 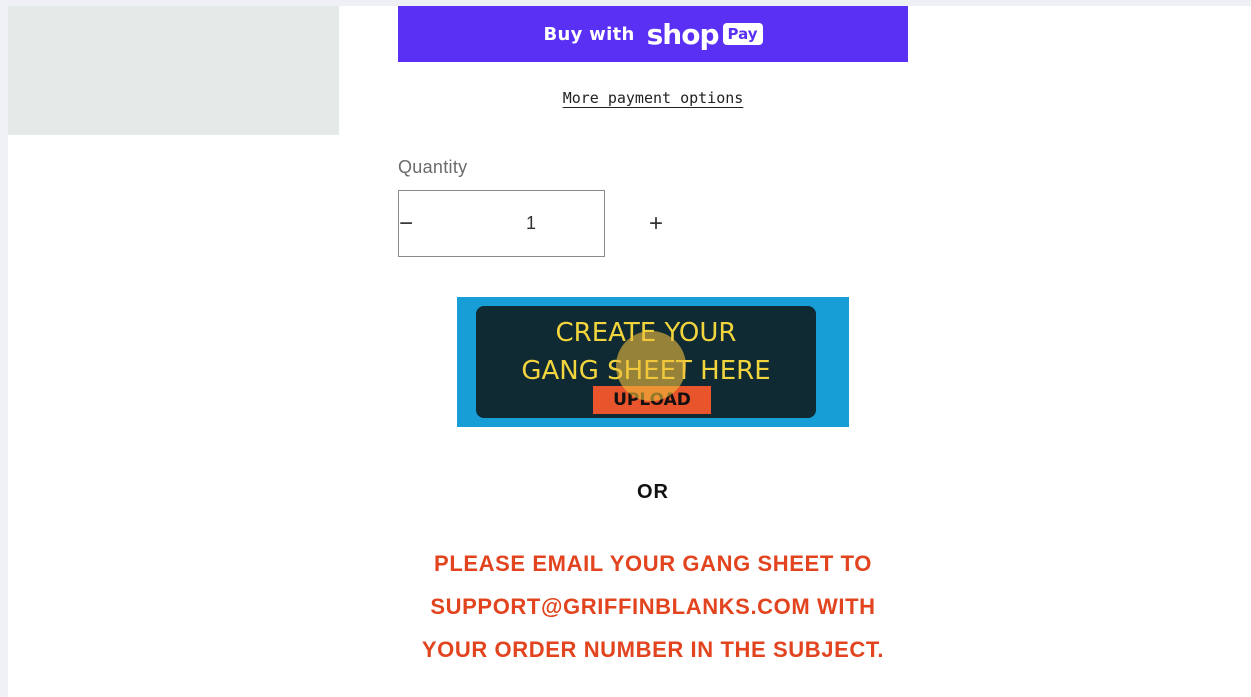 What do you see at coordinates (406, 223) in the screenshot?
I see `quantity-decrease-button: −` at bounding box center [406, 223].